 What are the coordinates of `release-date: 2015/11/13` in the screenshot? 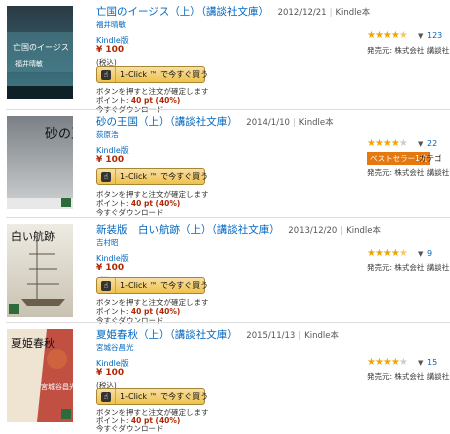 It's located at (271, 336).